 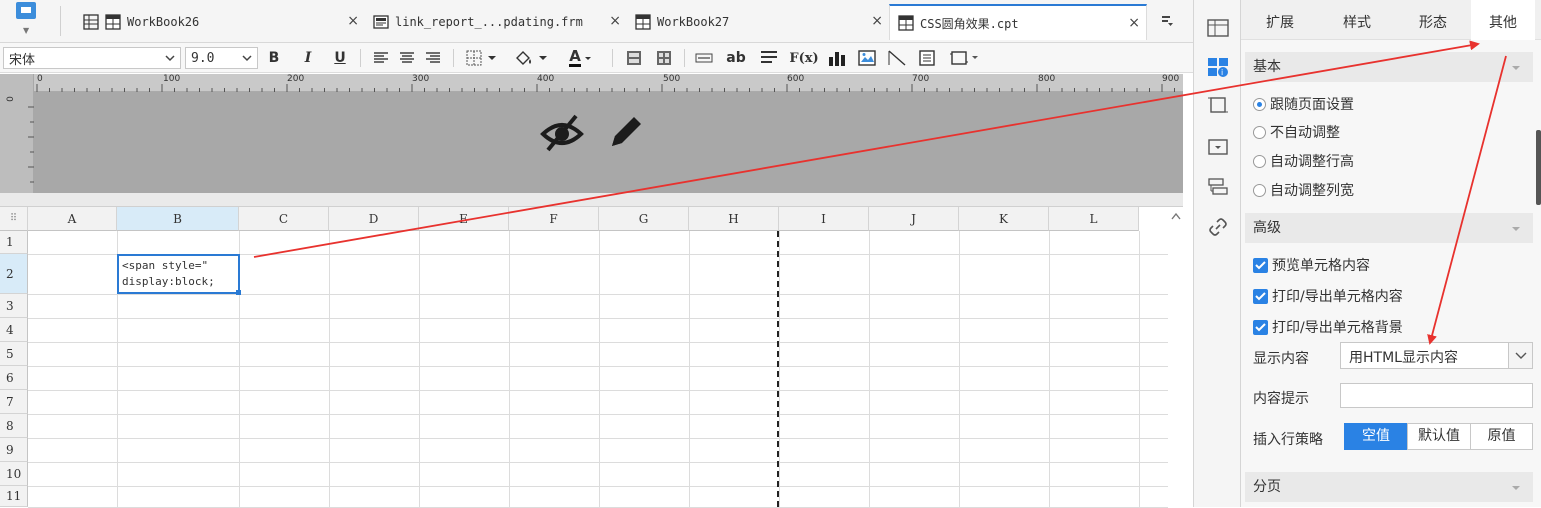 I want to click on widget-icon, so click(x=965, y=58).